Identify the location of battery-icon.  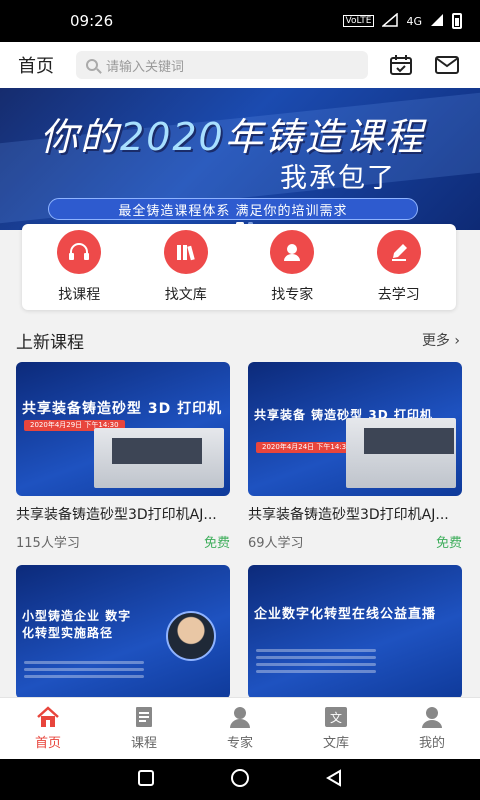
(457, 21).